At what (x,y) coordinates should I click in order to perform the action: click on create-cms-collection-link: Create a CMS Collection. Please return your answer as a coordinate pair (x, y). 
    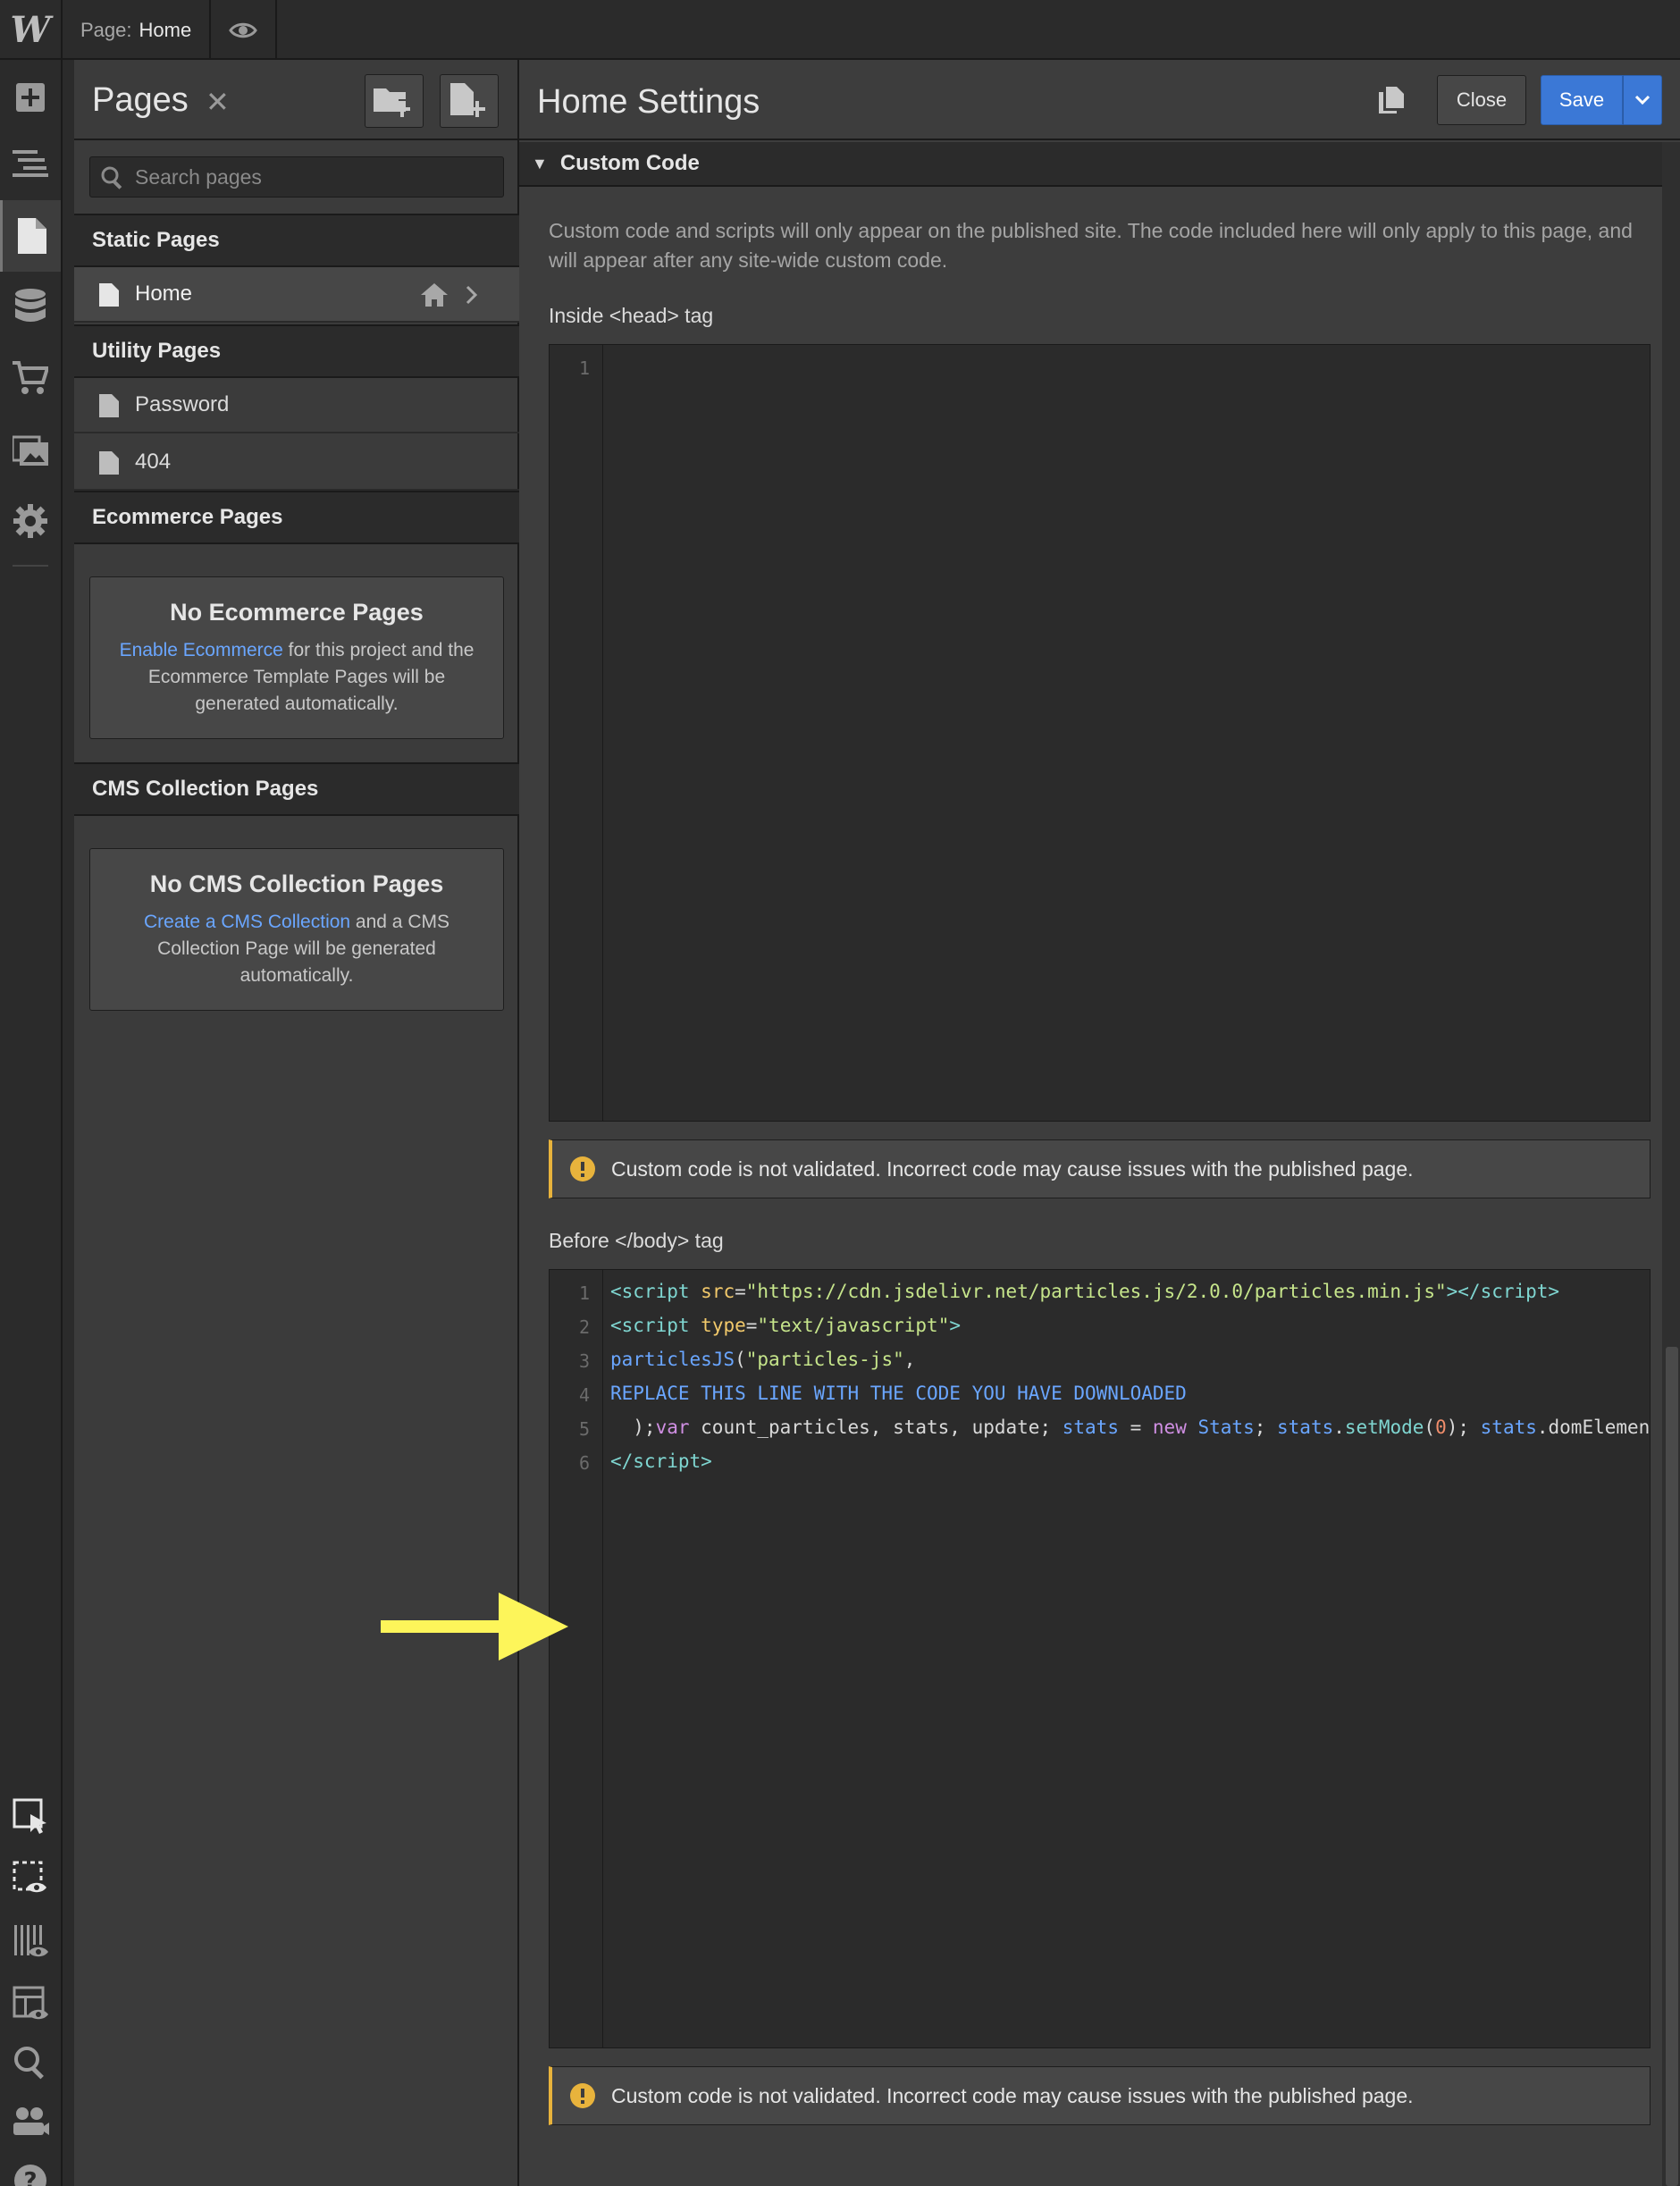
    Looking at the image, I should click on (247, 922).